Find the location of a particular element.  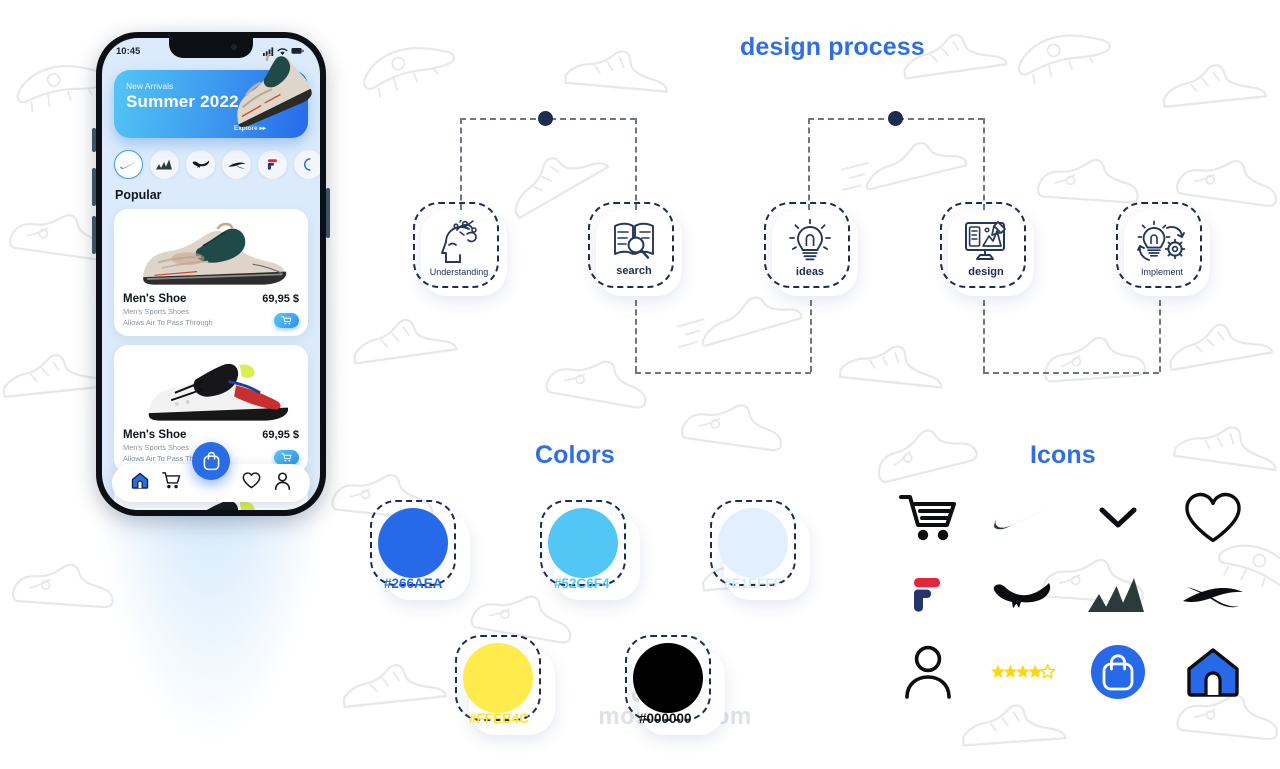

icon-item-person is located at coordinates (928, 672).